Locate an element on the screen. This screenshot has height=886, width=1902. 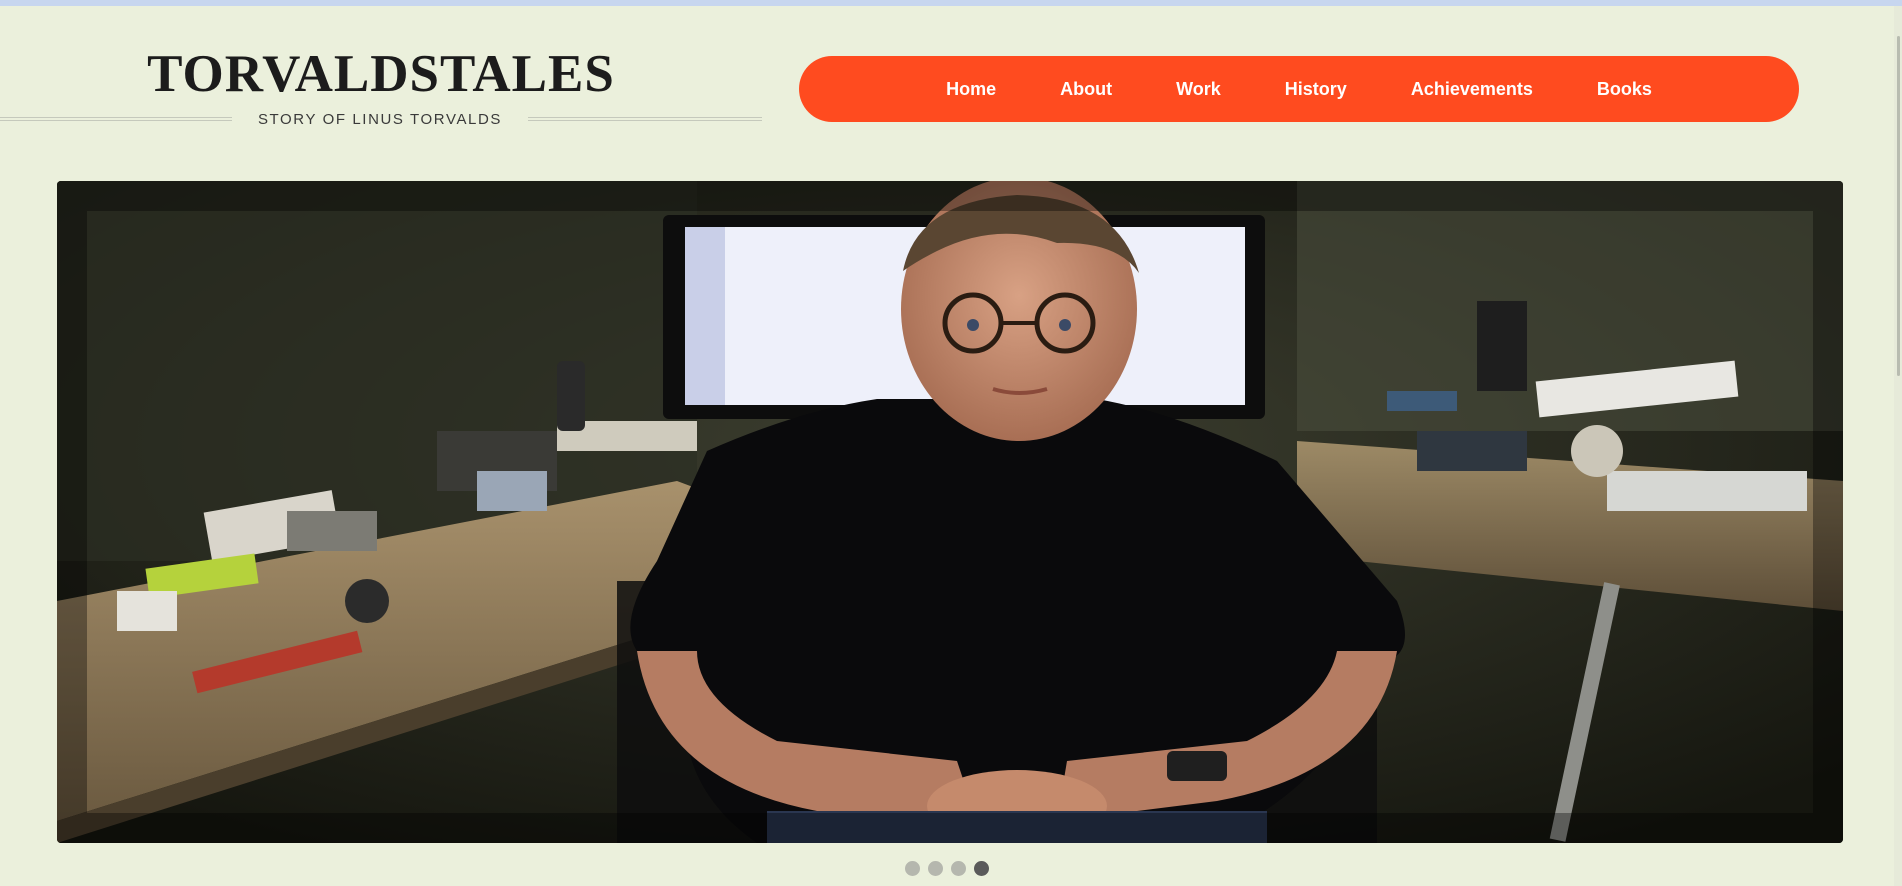
browser-top-strip is located at coordinates (951, 3).